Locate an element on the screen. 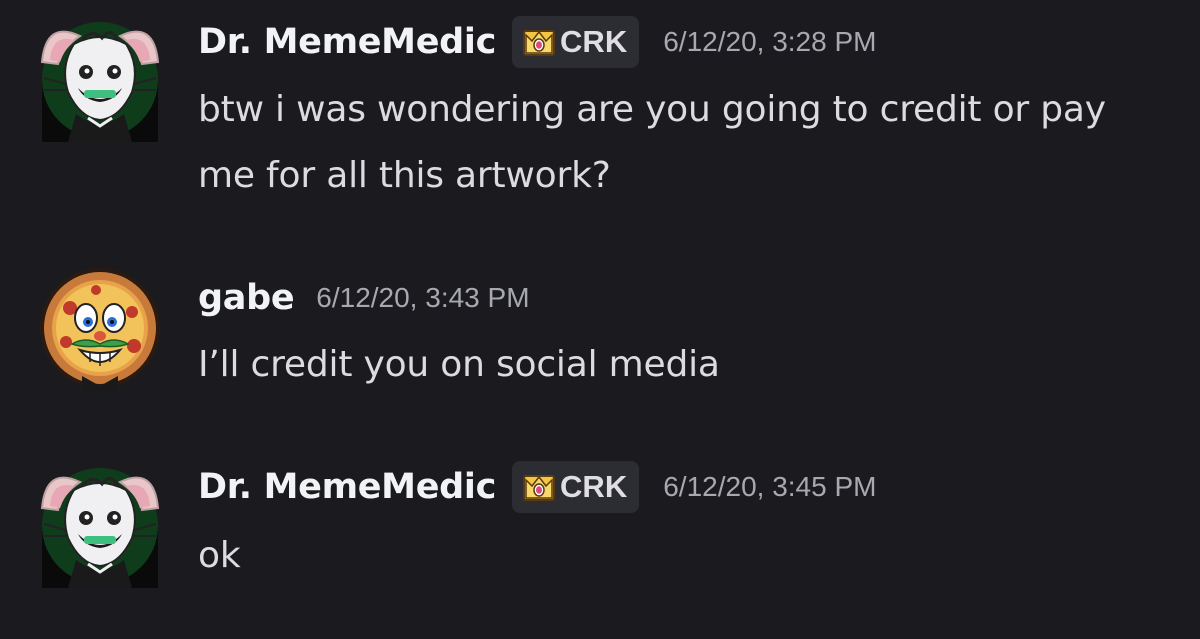 This screenshot has height=639, width=1200. timestamp: 6/12/20, 3:43 PM is located at coordinates (423, 297).